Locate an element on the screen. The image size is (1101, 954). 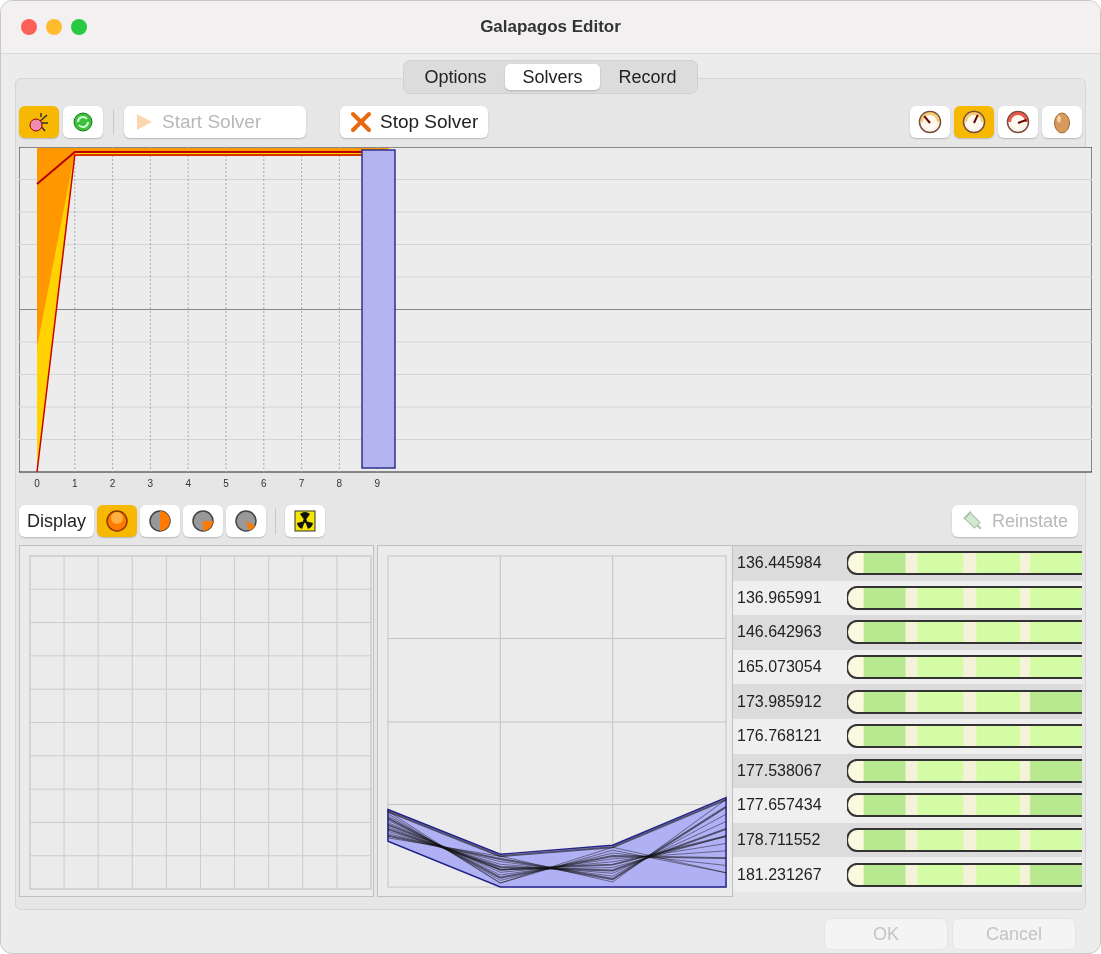
recycle-icon is located at coordinates (83, 122).